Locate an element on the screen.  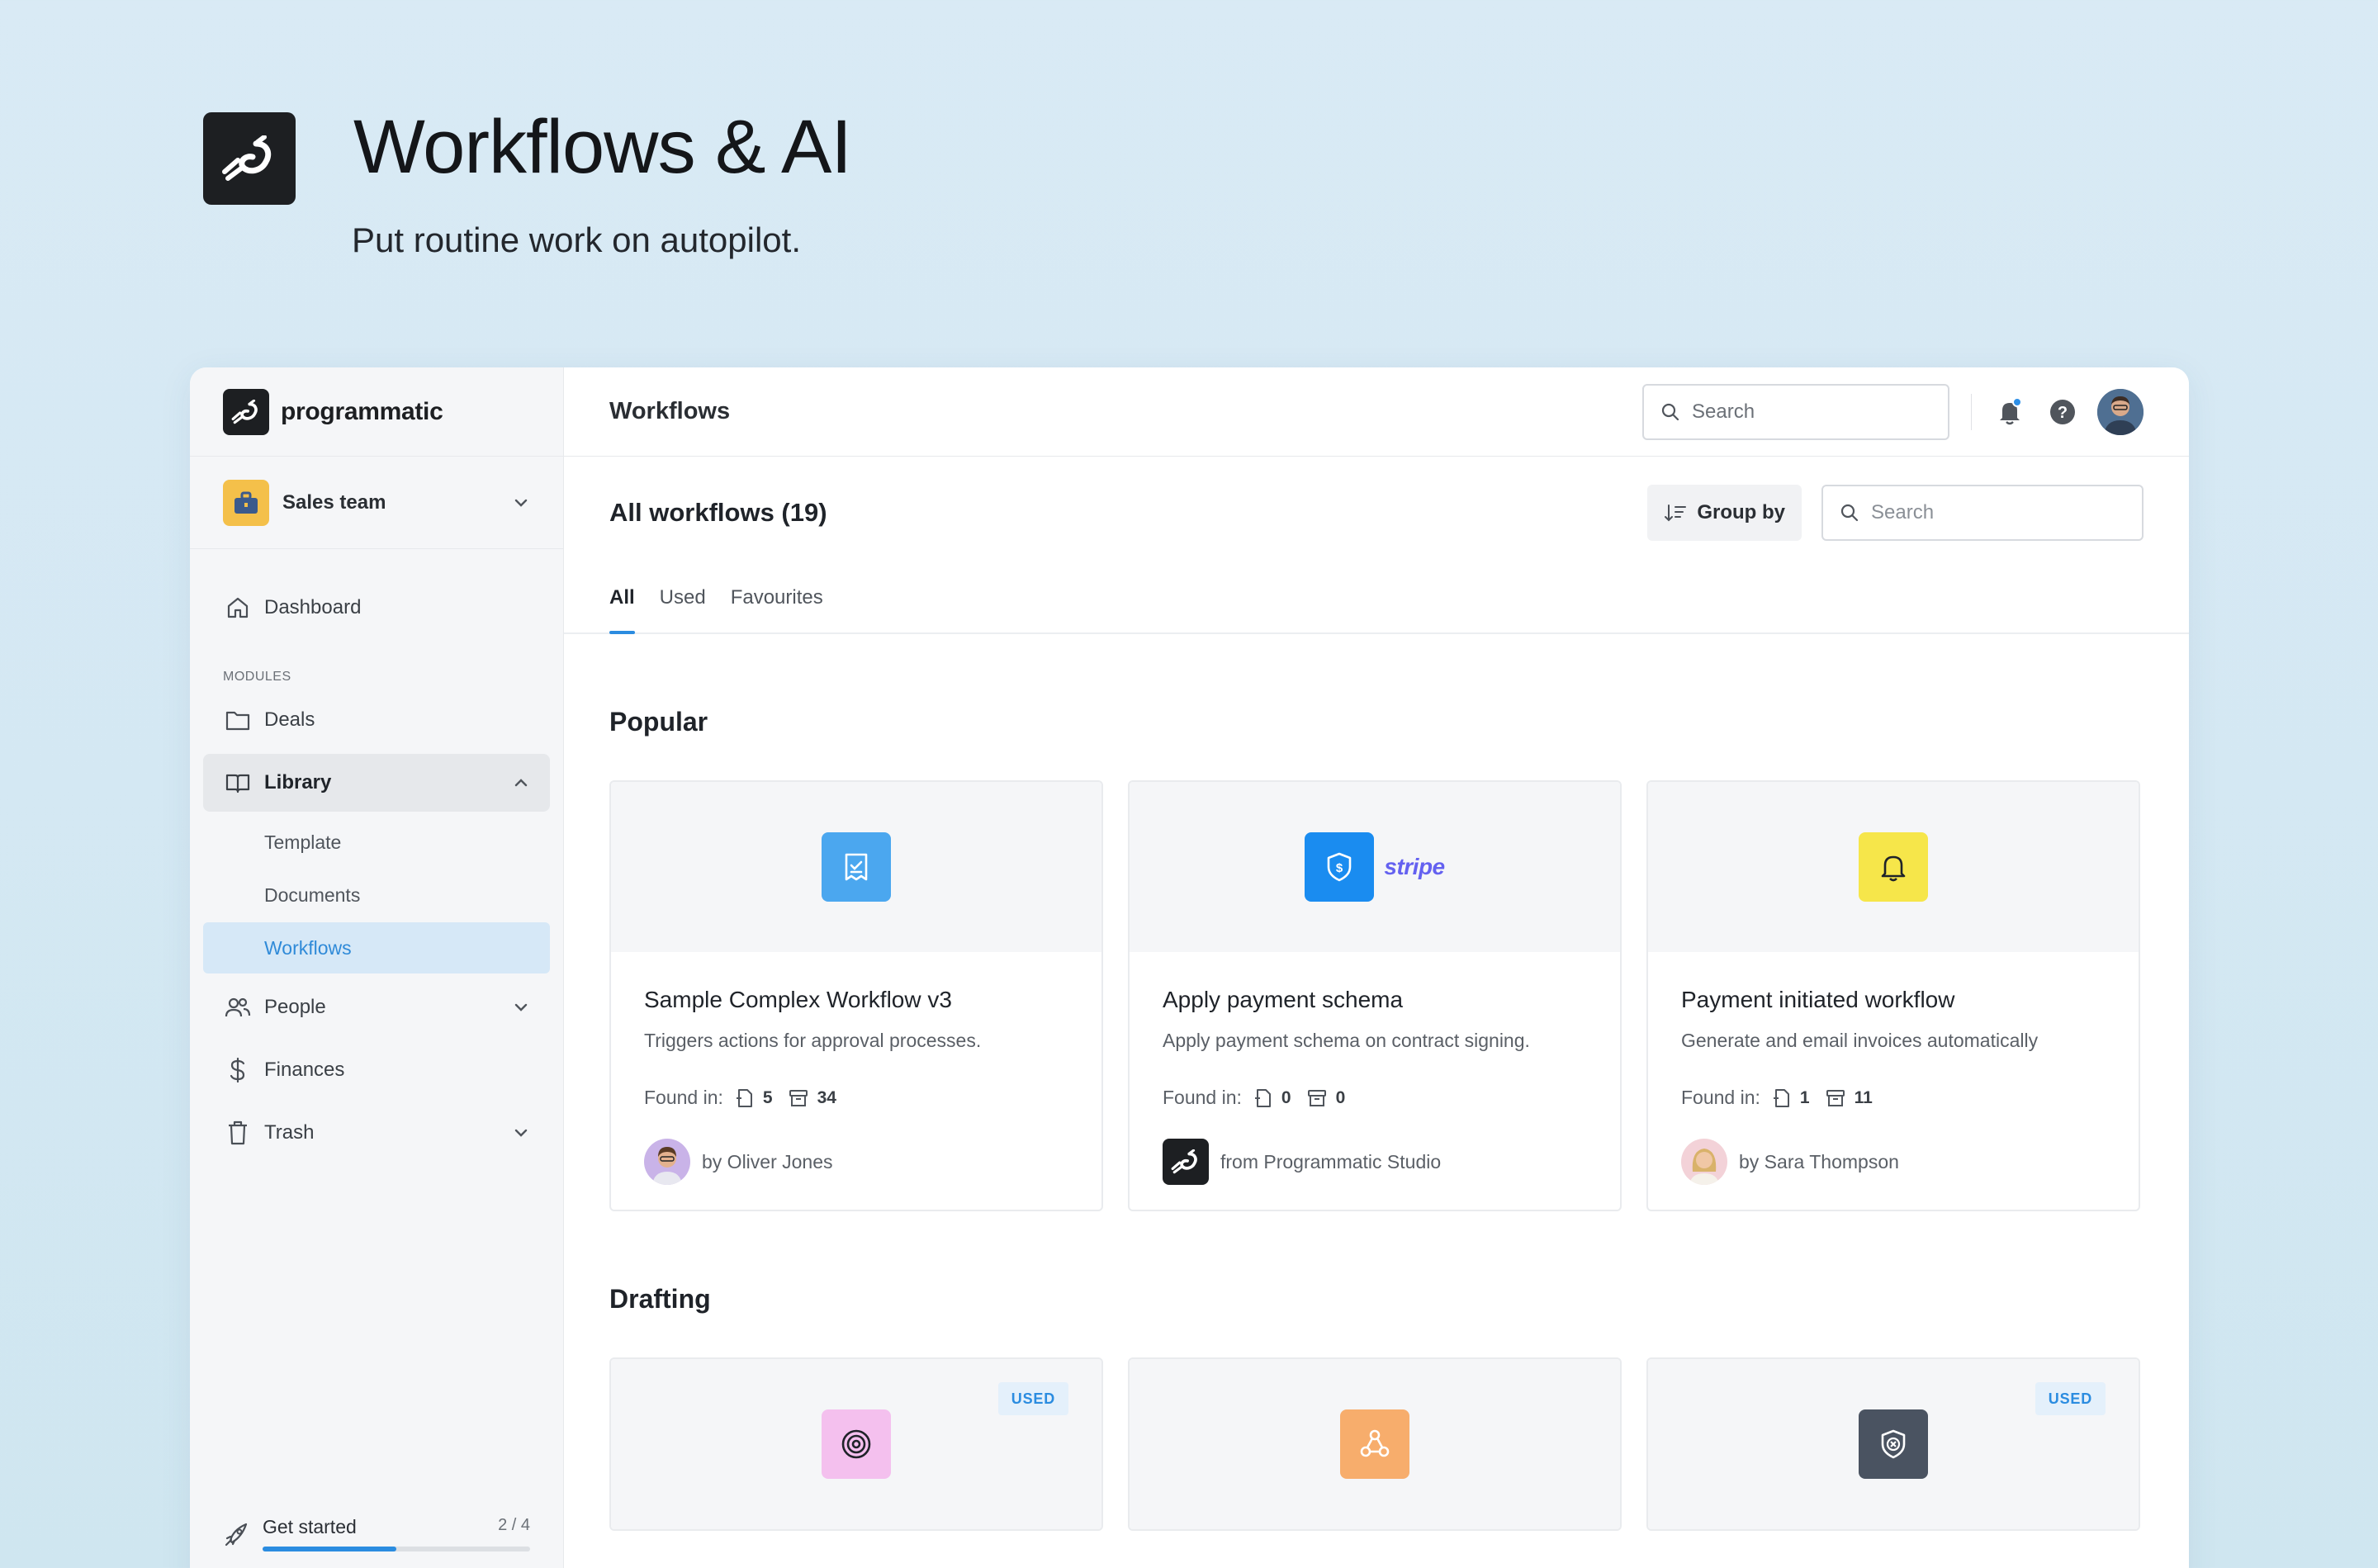
home-icon is located at coordinates (238, 608).